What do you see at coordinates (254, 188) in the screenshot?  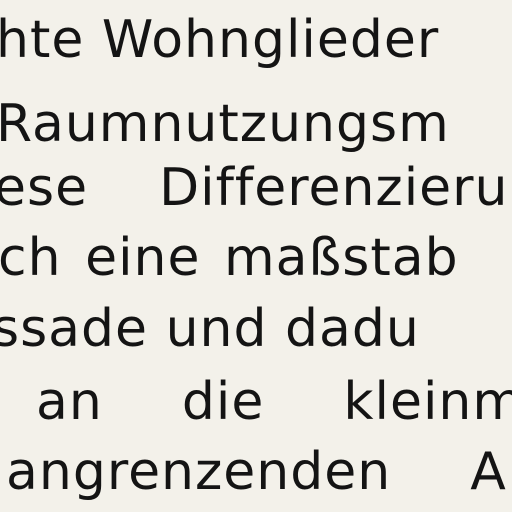 I see `text-line-3: ese Differenzieru` at bounding box center [254, 188].